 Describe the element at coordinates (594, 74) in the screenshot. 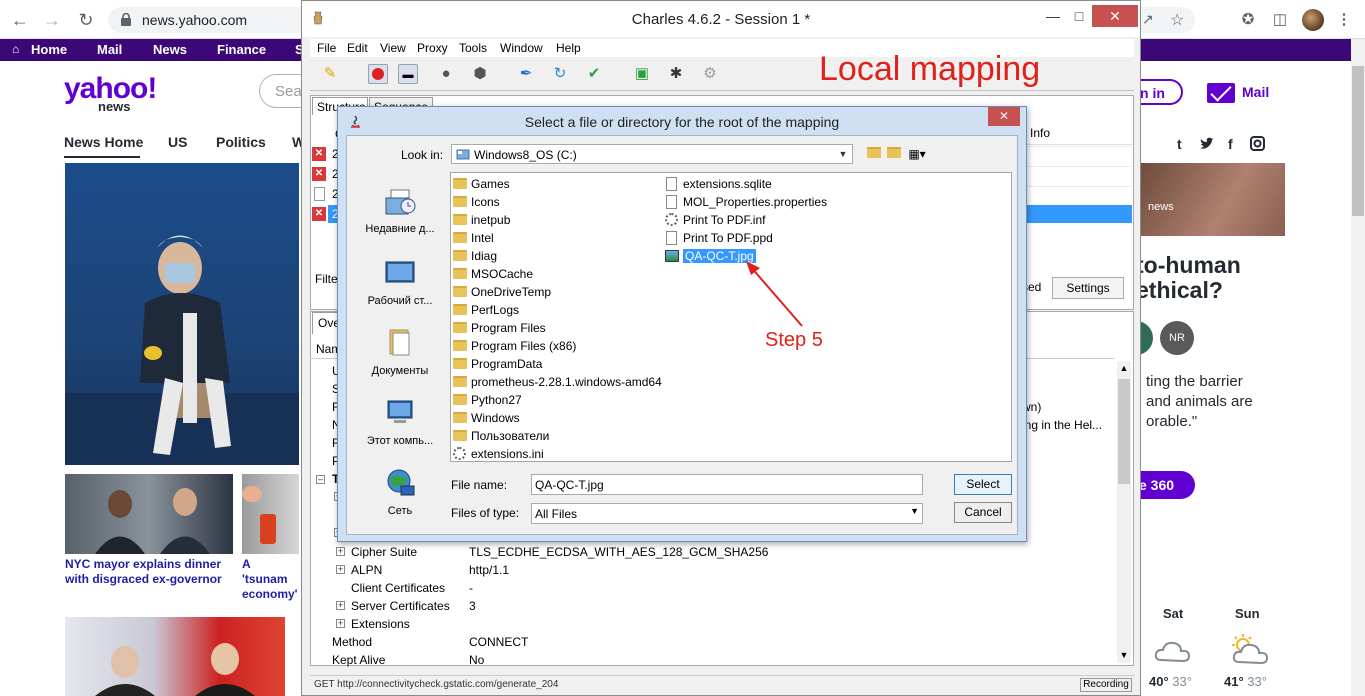

I see `check-icon: ✔` at that location.